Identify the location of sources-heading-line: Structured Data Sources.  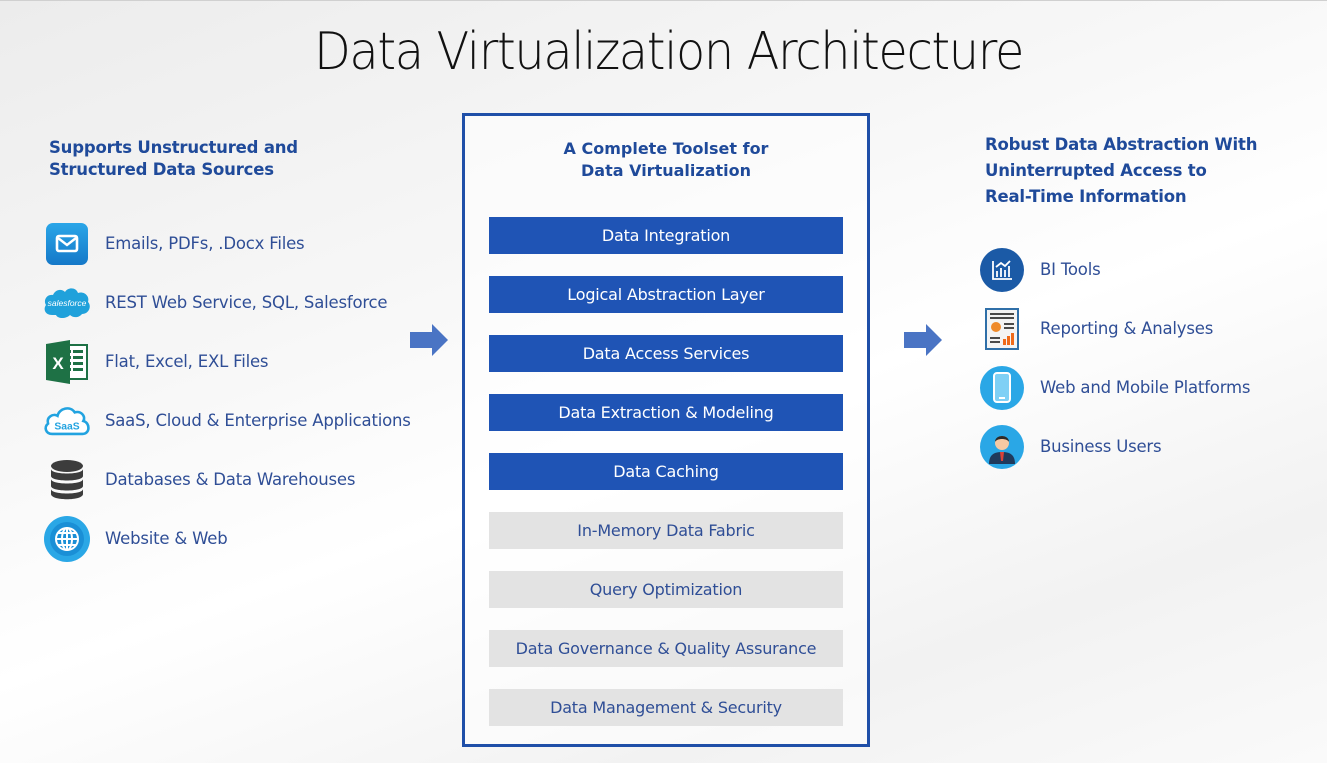
(161, 169).